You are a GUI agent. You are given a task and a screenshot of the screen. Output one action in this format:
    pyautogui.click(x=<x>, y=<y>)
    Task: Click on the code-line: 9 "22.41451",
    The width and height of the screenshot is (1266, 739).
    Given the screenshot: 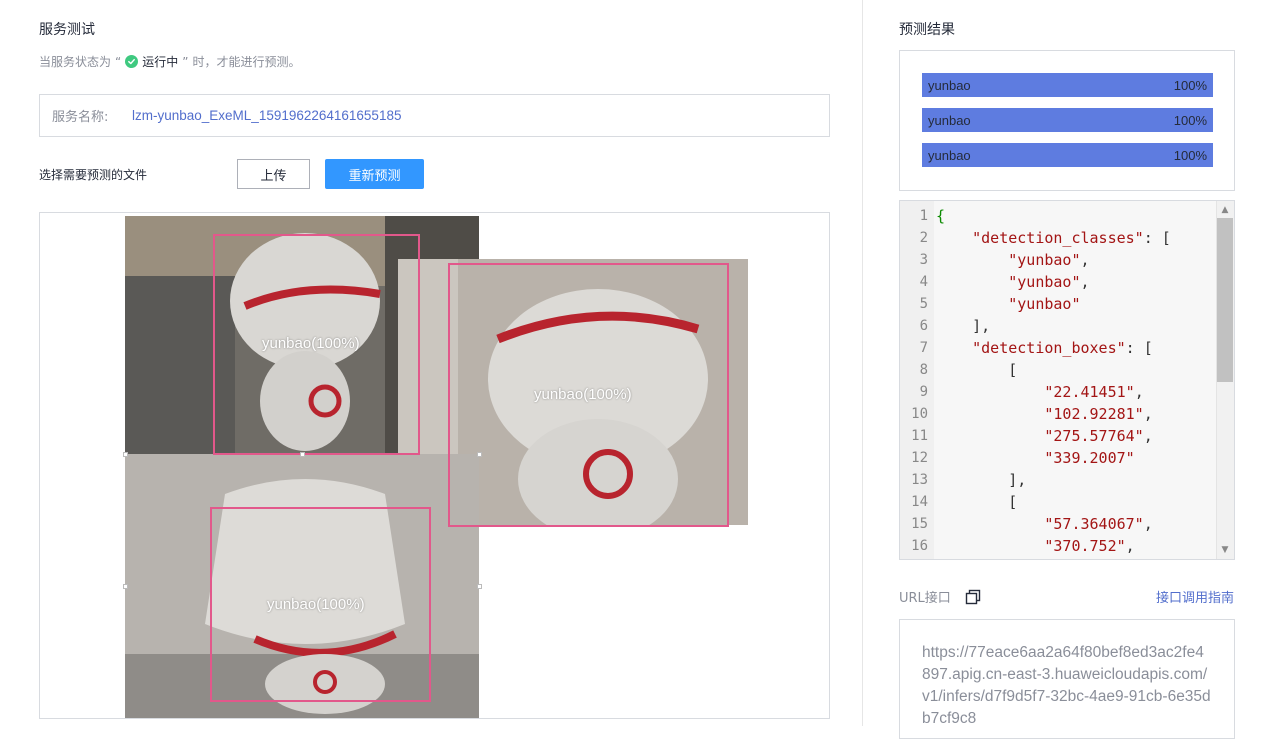 What is the action you would take?
    pyautogui.click(x=1058, y=392)
    